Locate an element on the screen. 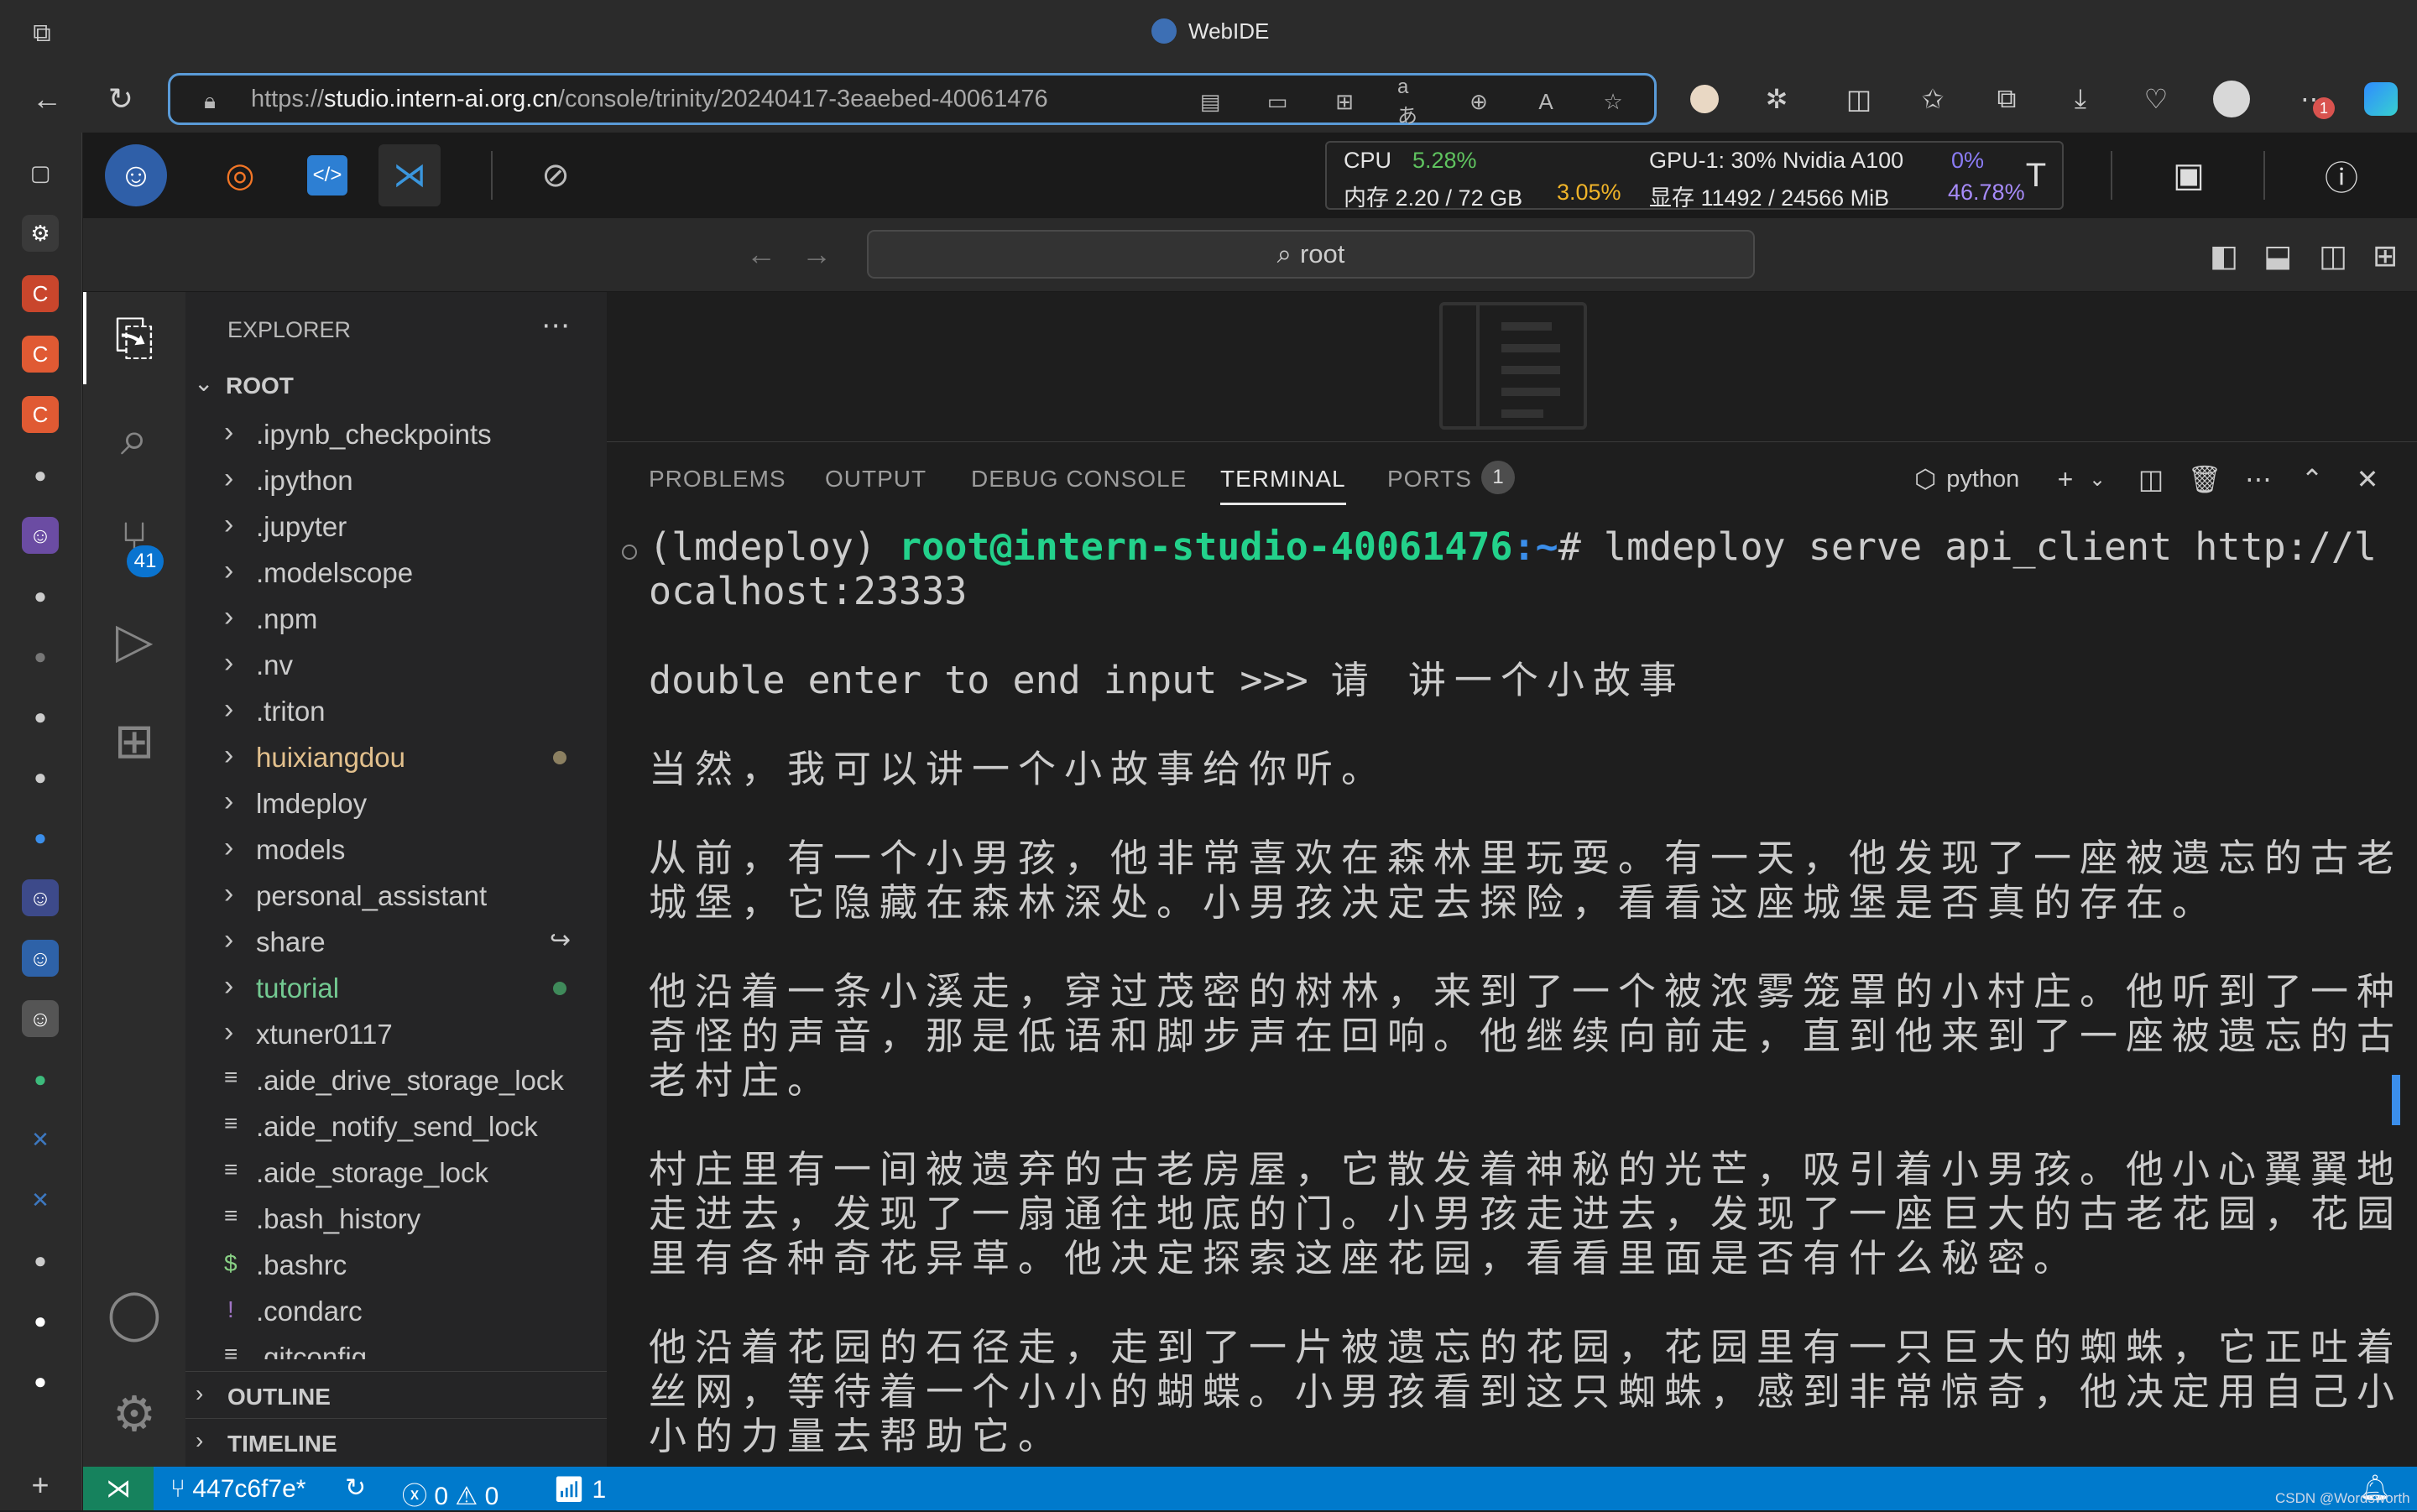  tab-debug-console: DEBUG CONSOLE is located at coordinates (1079, 480).